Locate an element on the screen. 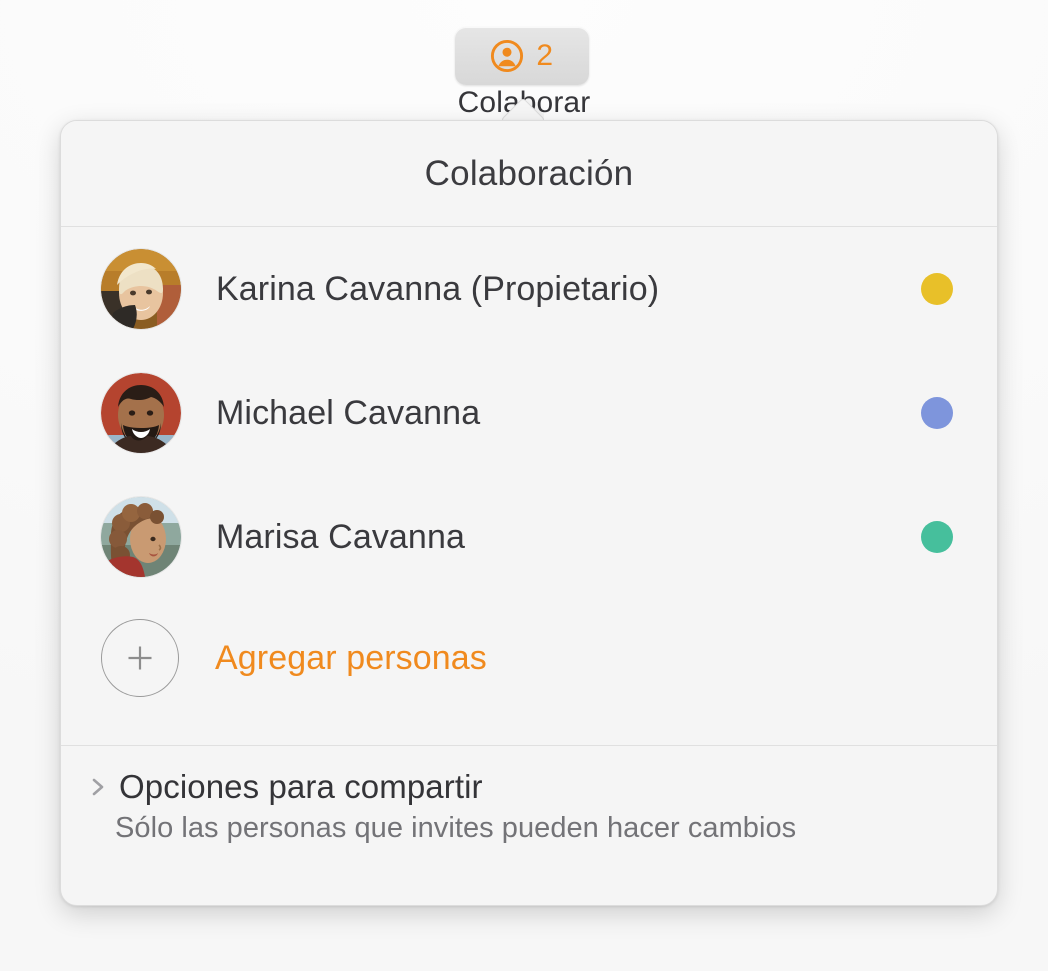 This screenshot has height=971, width=1048. popover-header: Colaboración is located at coordinates (529, 174).